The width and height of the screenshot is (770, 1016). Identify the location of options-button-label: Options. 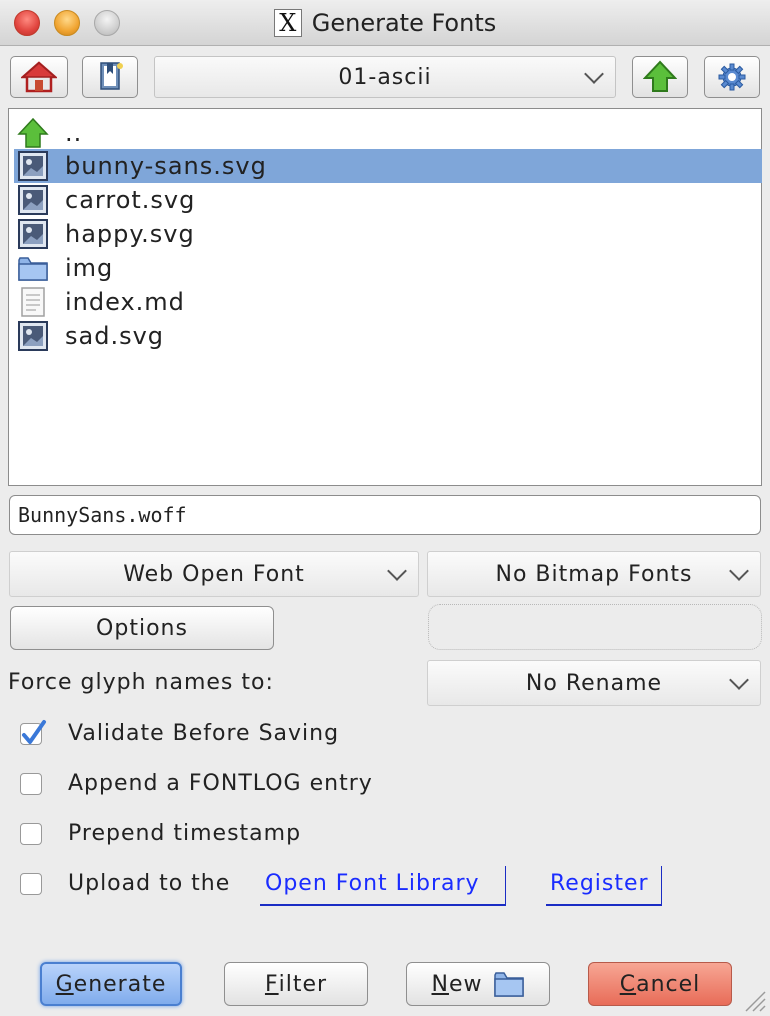
(142, 628).